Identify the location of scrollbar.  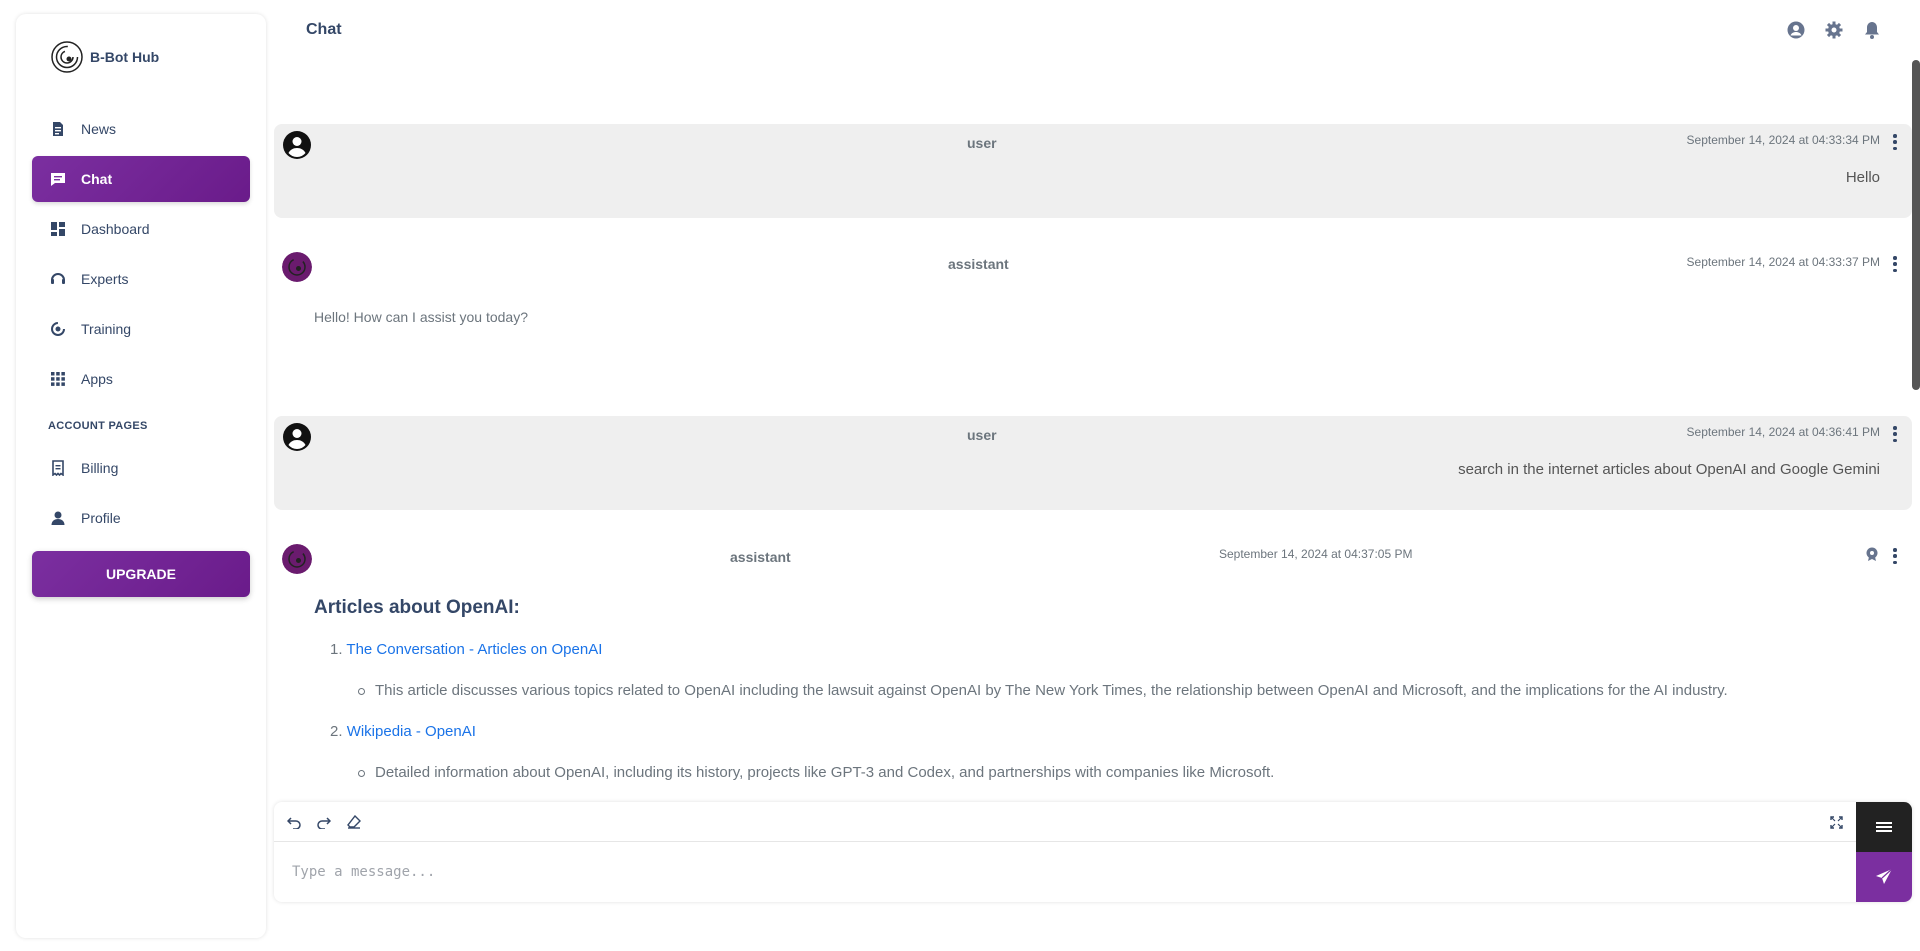
(1916, 225).